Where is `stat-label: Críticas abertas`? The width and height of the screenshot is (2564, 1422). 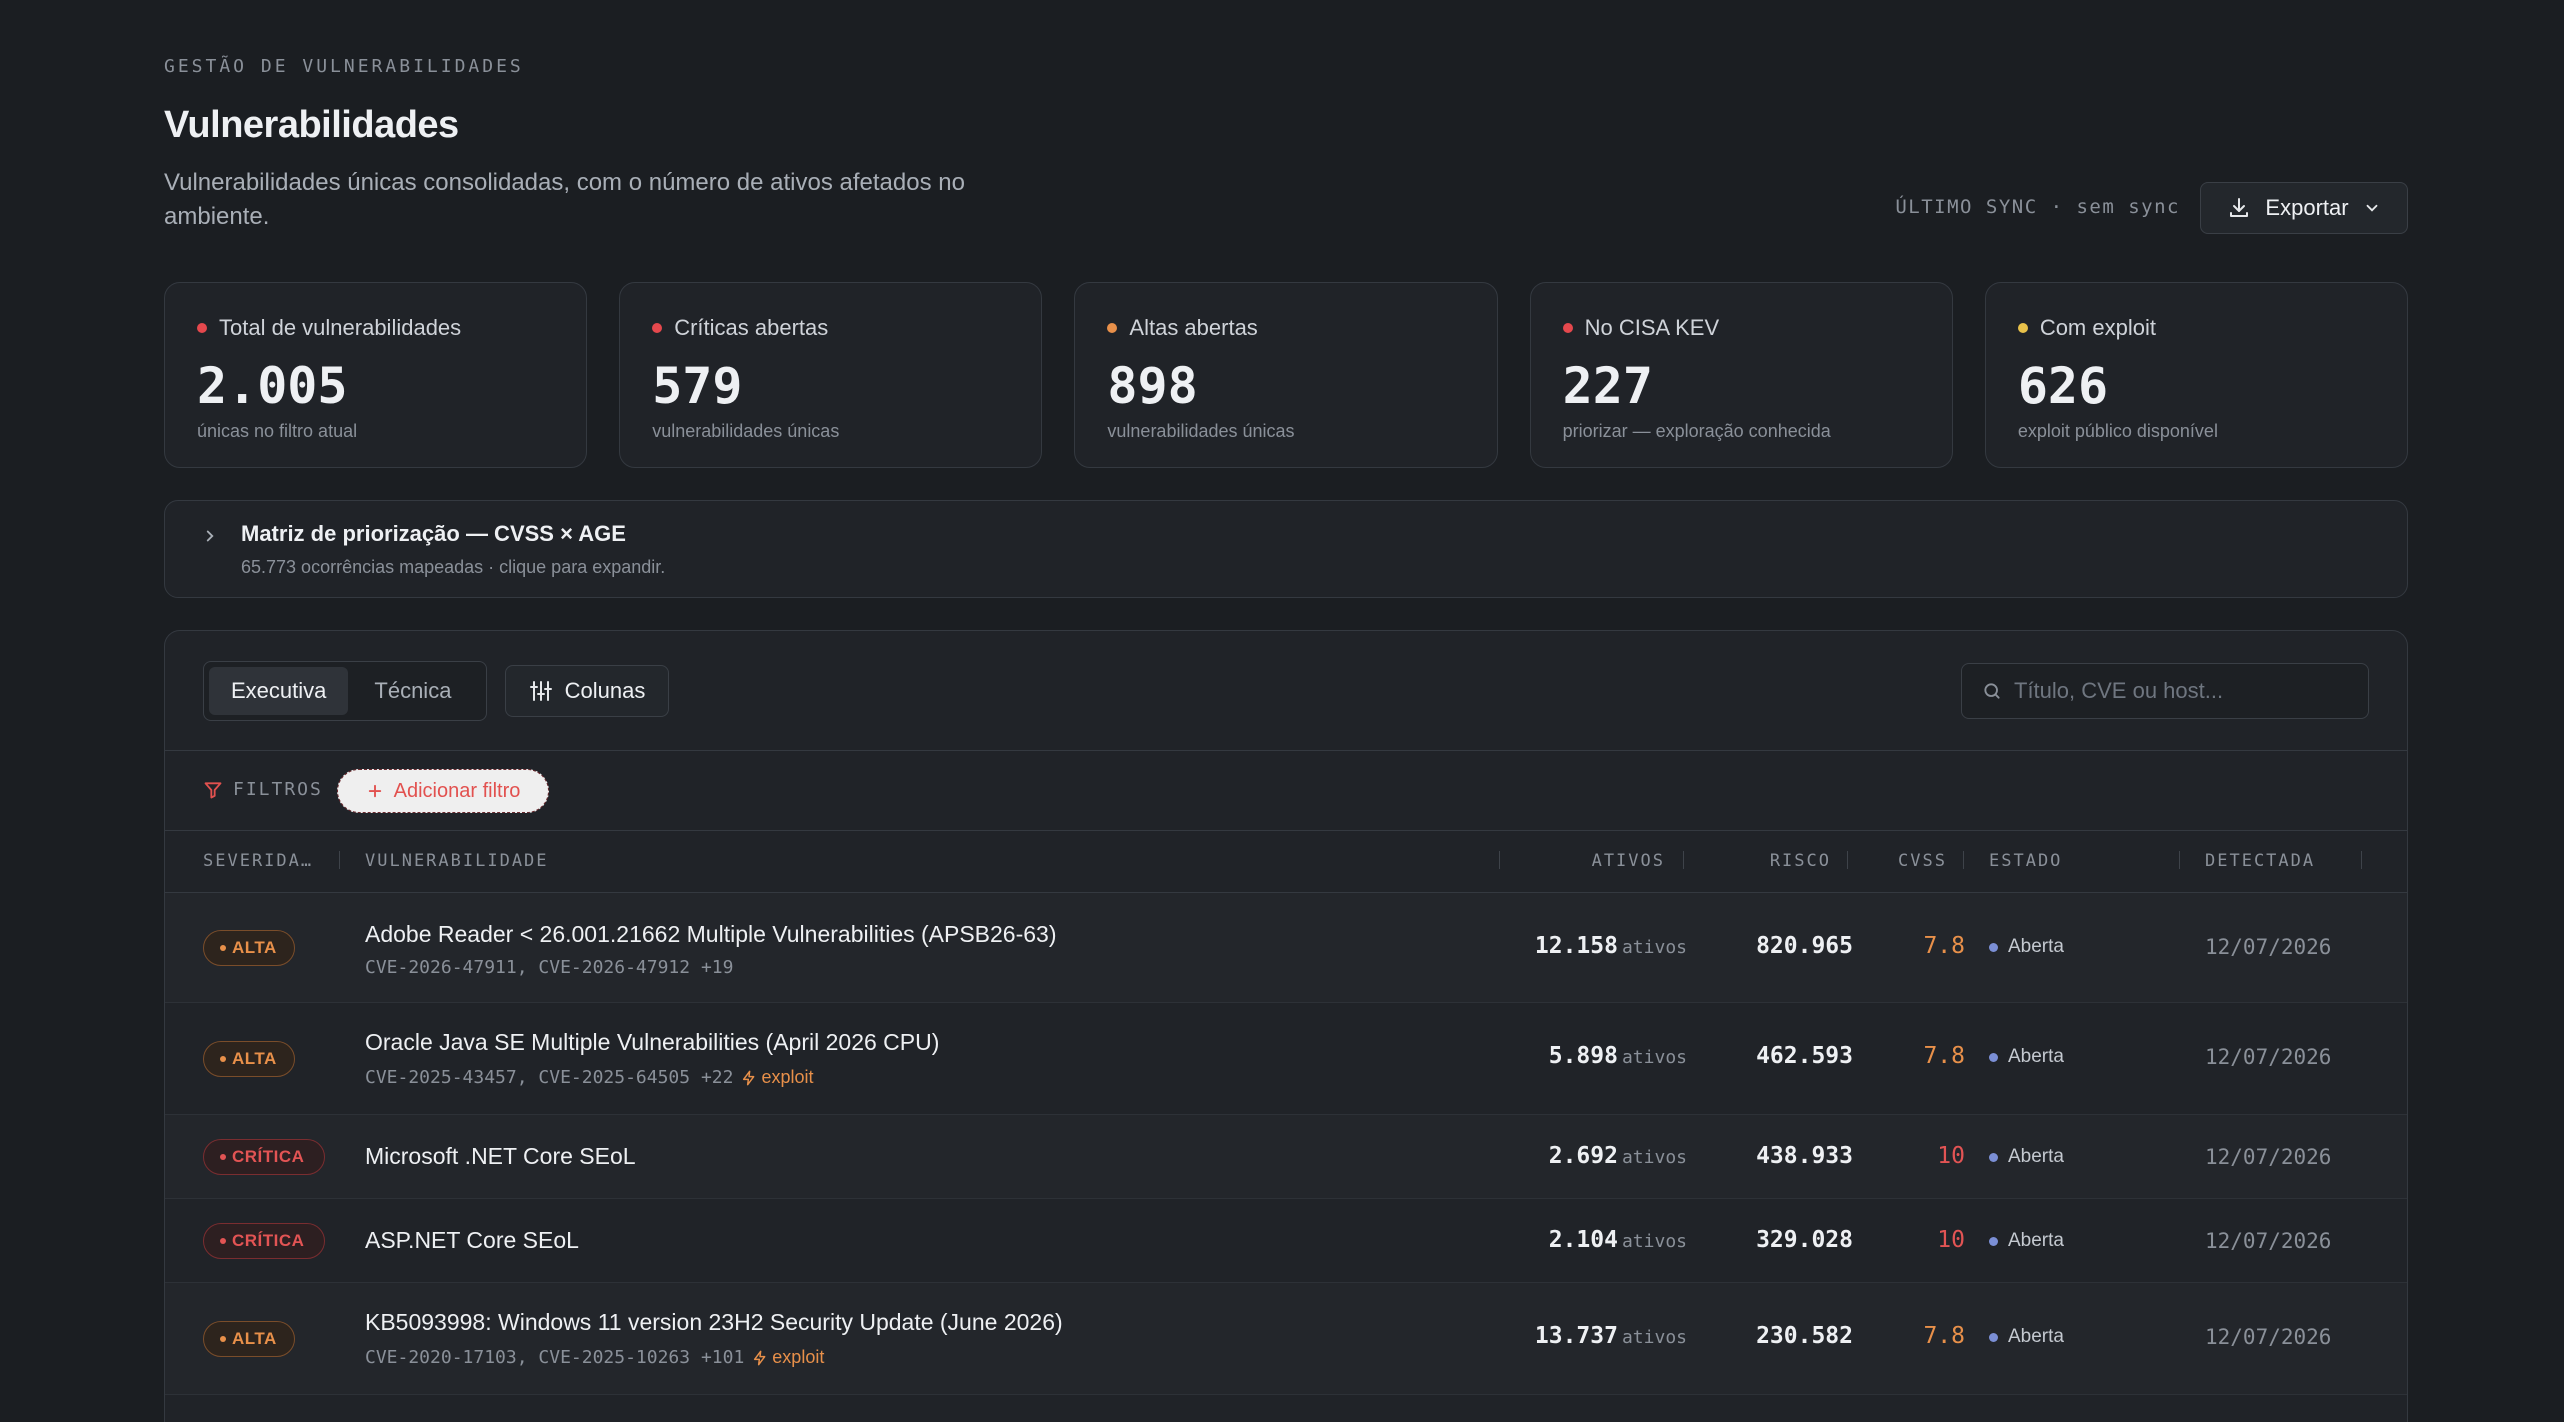
stat-label: Críticas abertas is located at coordinates (751, 327).